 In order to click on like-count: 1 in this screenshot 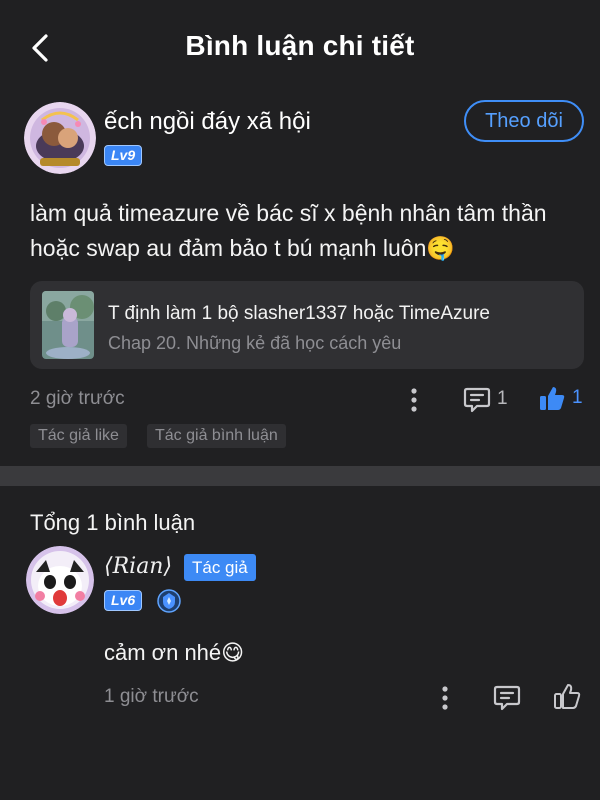, I will do `click(577, 397)`.